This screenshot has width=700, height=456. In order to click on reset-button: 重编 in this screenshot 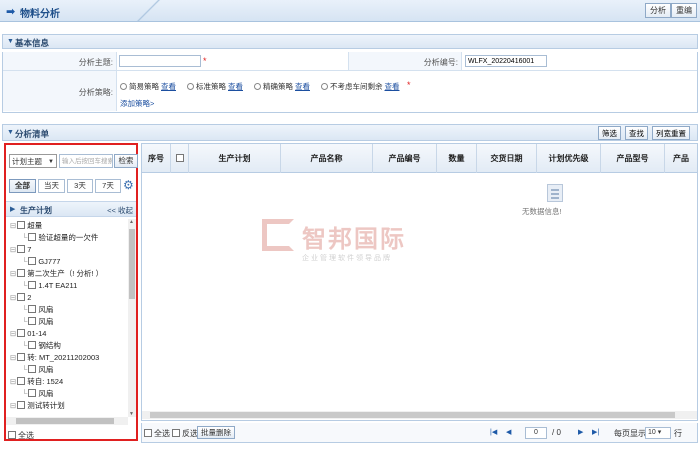, I will do `click(684, 10)`.